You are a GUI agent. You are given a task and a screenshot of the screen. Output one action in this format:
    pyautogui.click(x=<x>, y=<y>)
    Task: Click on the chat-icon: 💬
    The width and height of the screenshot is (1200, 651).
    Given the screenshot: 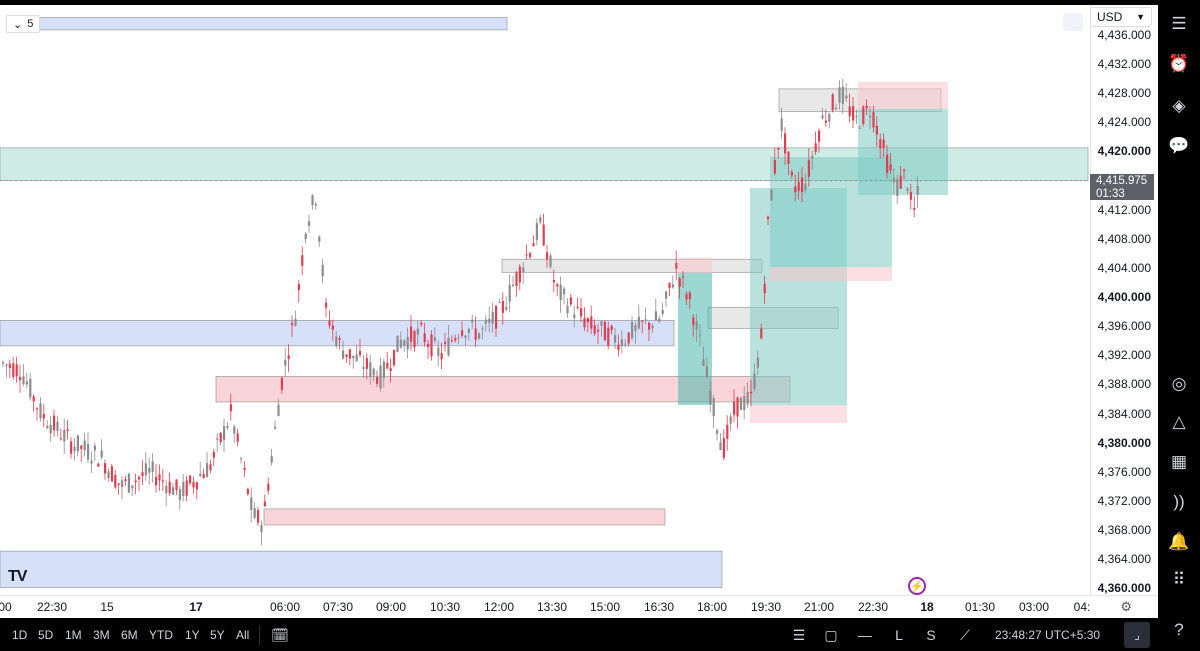 What is the action you would take?
    pyautogui.click(x=1179, y=146)
    